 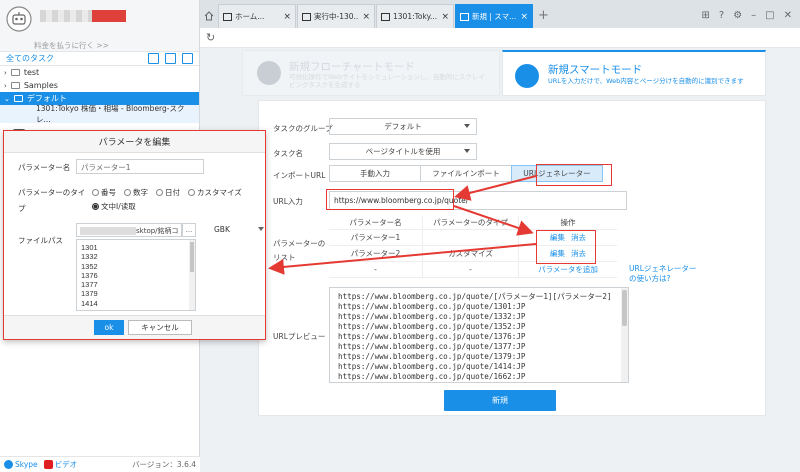 I want to click on skype-icon, so click(x=8, y=464).